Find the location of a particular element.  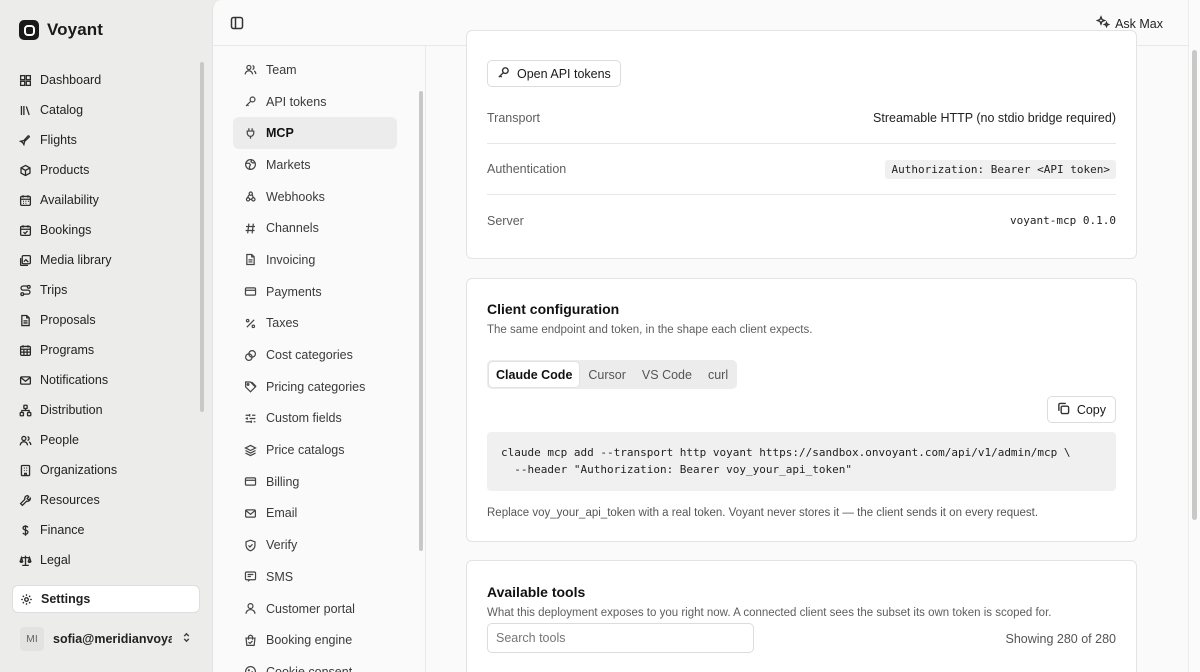

sidebar-item-label: Notifications is located at coordinates (74, 380).